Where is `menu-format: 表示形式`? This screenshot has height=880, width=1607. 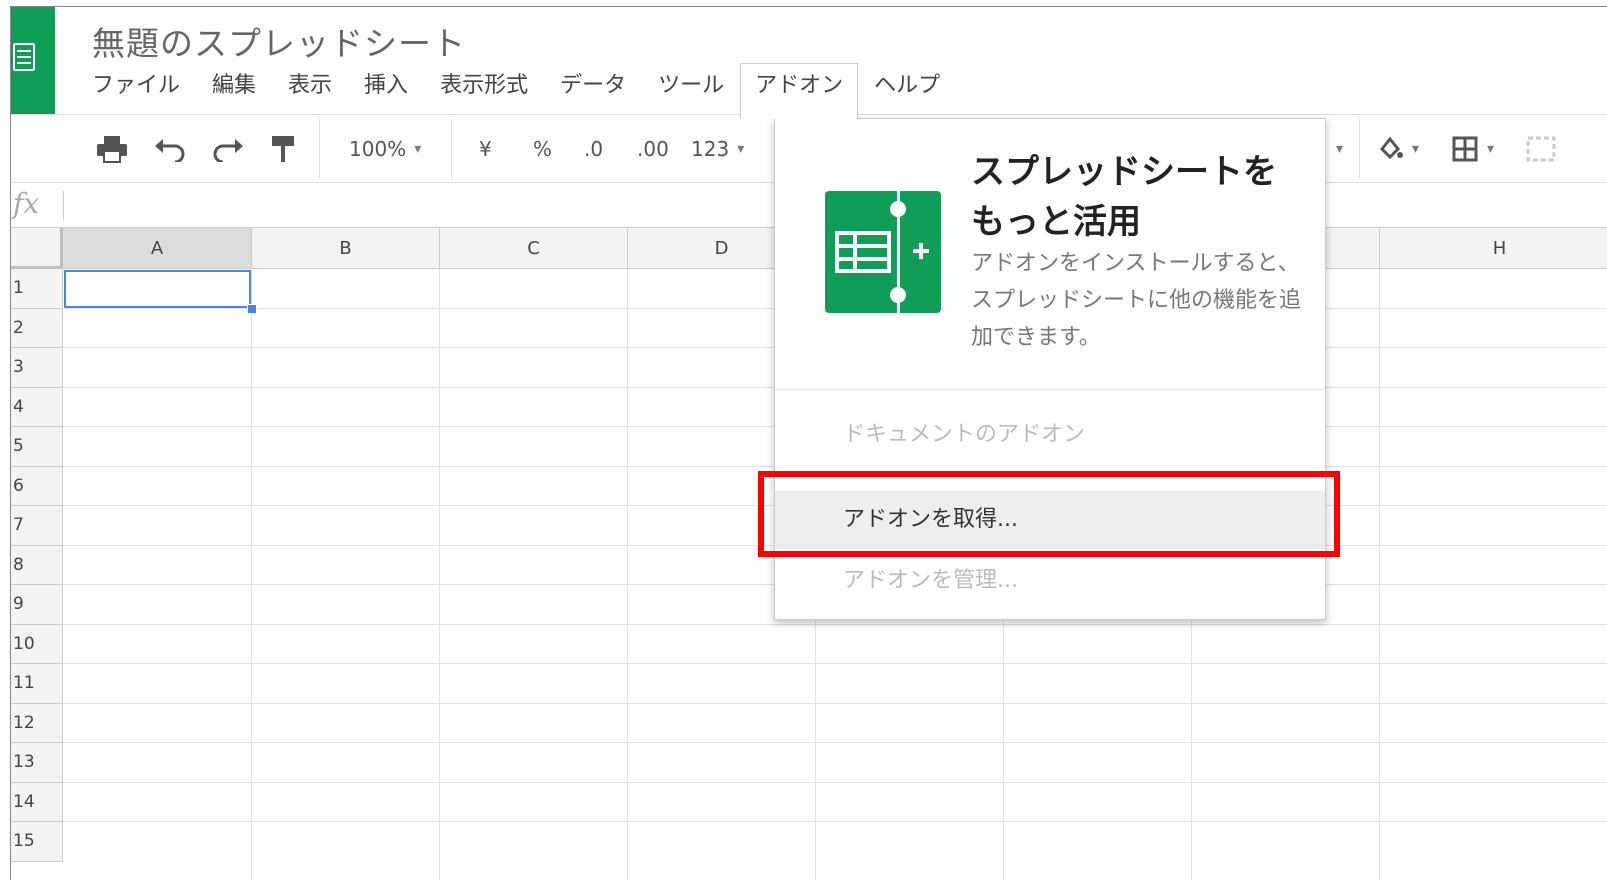
menu-format: 表示形式 is located at coordinates (484, 93).